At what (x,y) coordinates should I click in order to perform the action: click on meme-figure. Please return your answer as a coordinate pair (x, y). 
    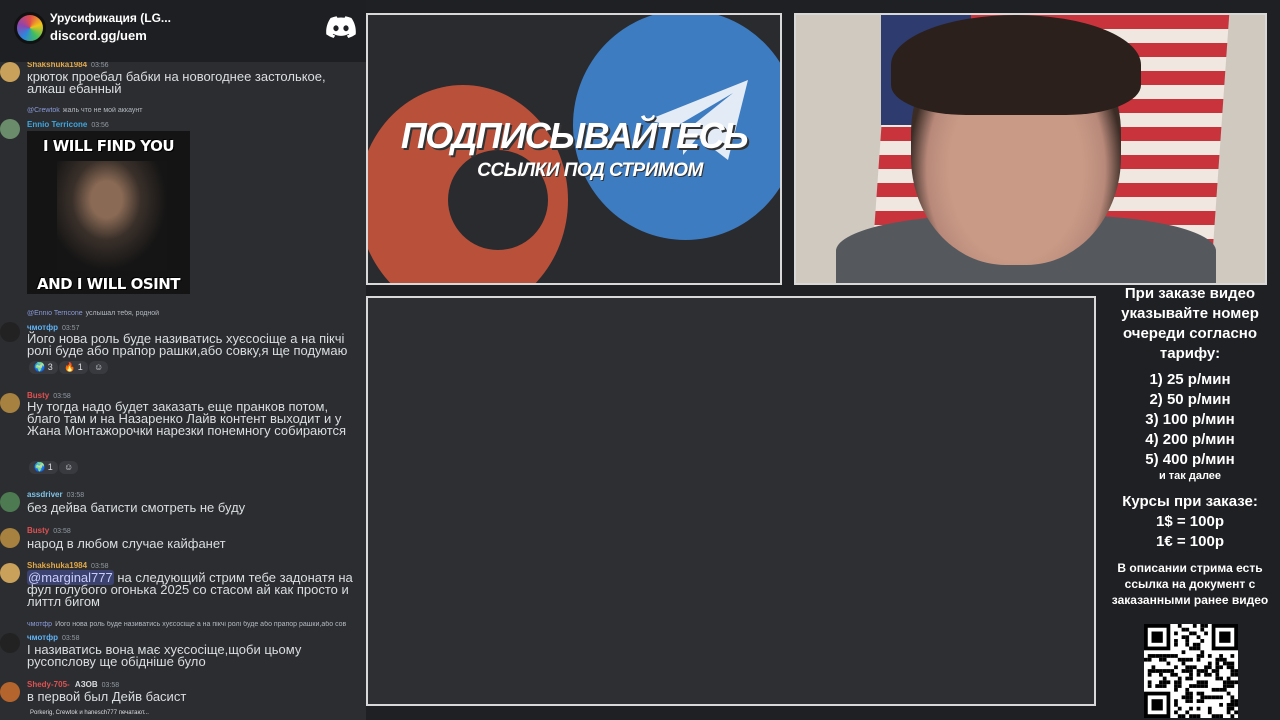
    Looking at the image, I should click on (112, 216).